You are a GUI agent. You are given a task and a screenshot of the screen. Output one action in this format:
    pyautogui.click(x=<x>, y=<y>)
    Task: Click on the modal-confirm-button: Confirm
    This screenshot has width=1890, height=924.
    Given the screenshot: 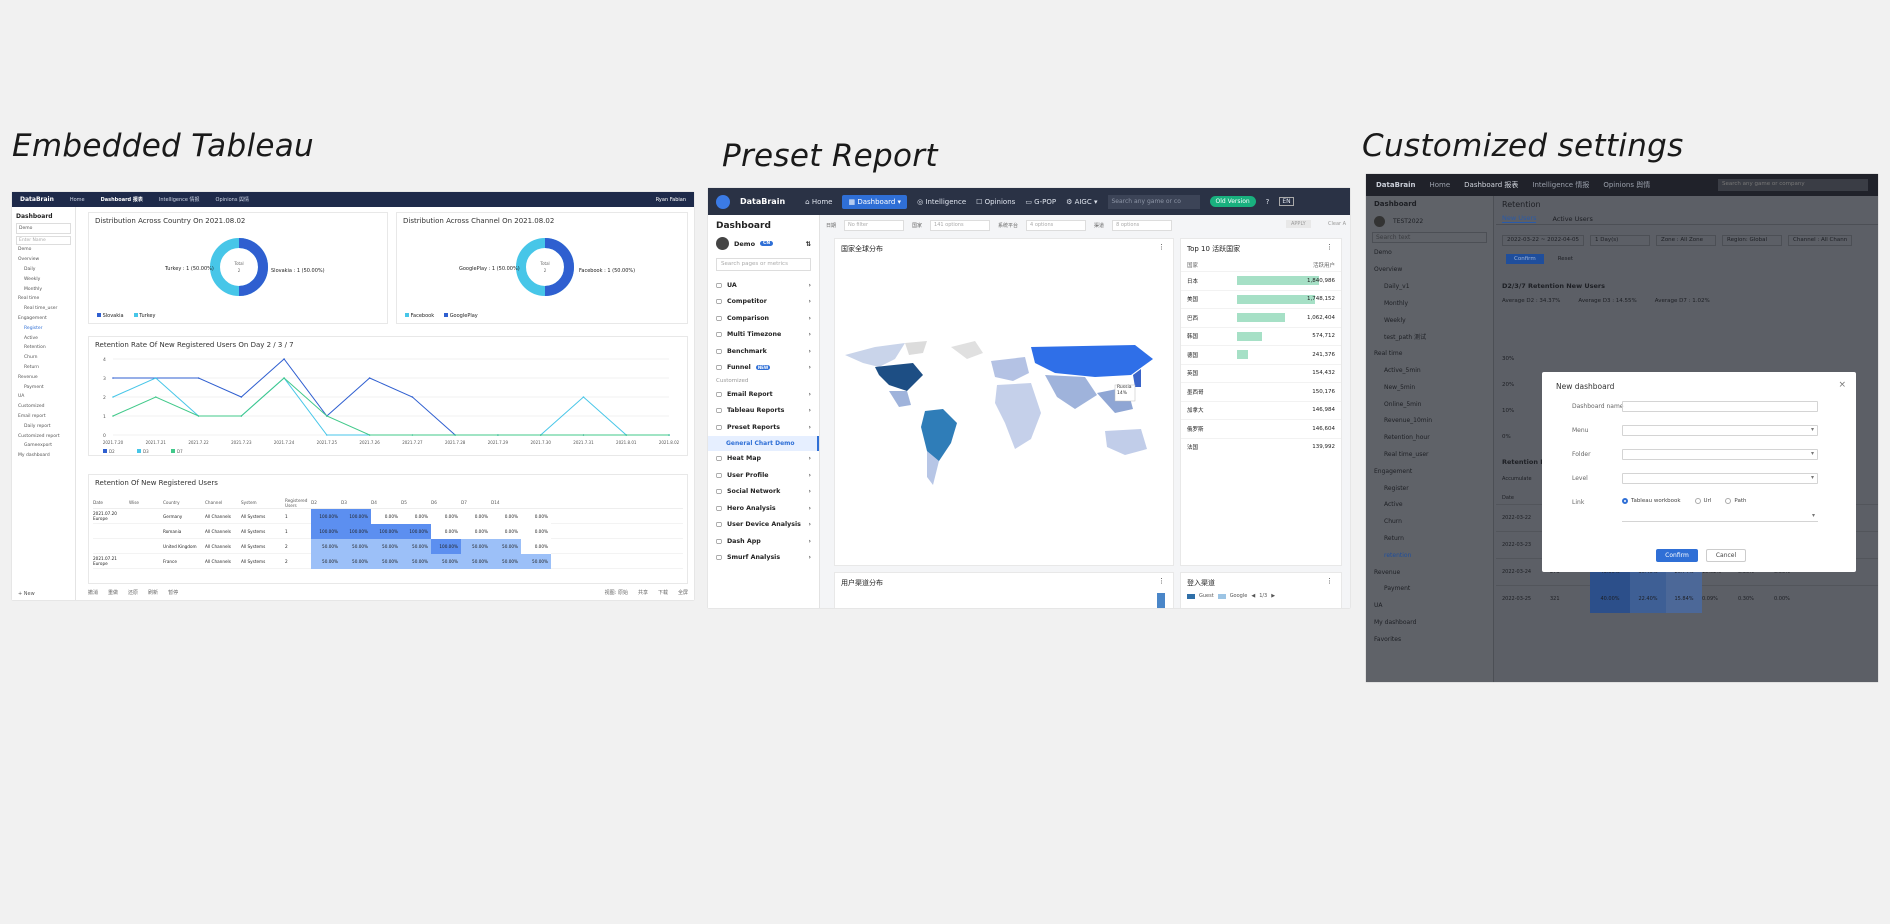 What is the action you would take?
    pyautogui.click(x=1677, y=555)
    